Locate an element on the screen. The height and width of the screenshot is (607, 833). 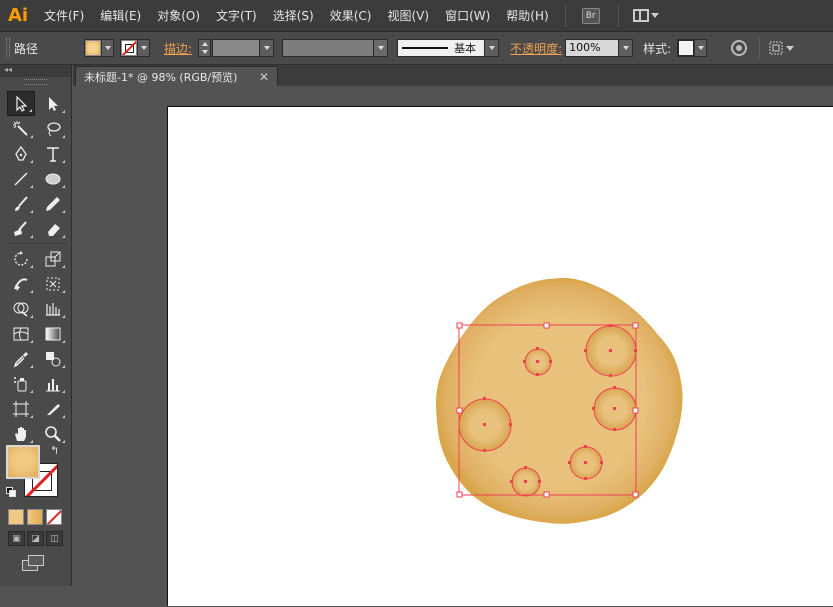
mesh-icon is located at coordinates (21, 333).